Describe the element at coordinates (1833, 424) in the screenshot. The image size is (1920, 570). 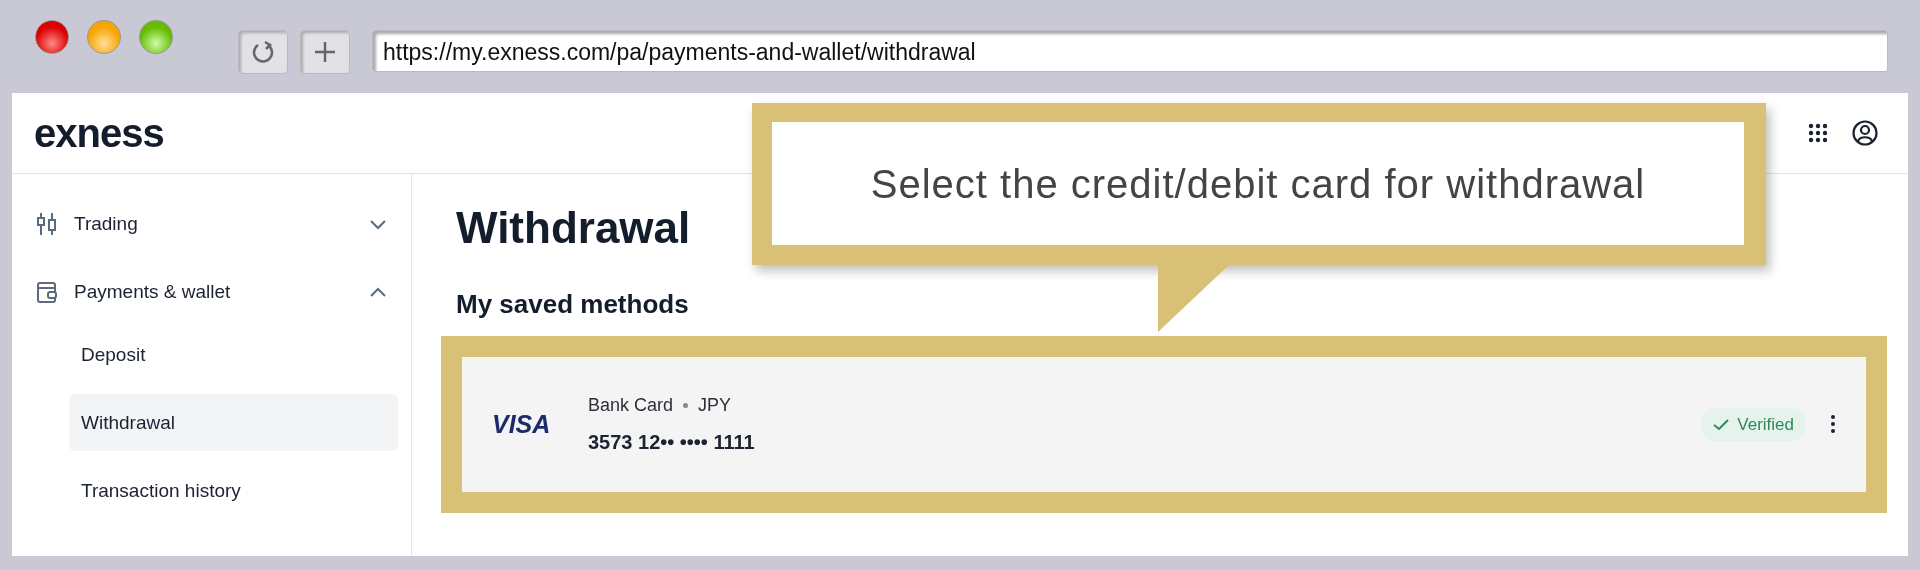
I see `more-options-icon` at that location.